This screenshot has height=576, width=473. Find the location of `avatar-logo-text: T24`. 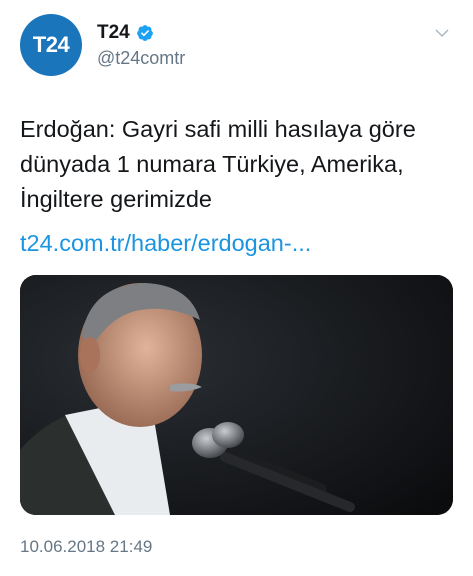

avatar-logo-text: T24 is located at coordinates (51, 44).